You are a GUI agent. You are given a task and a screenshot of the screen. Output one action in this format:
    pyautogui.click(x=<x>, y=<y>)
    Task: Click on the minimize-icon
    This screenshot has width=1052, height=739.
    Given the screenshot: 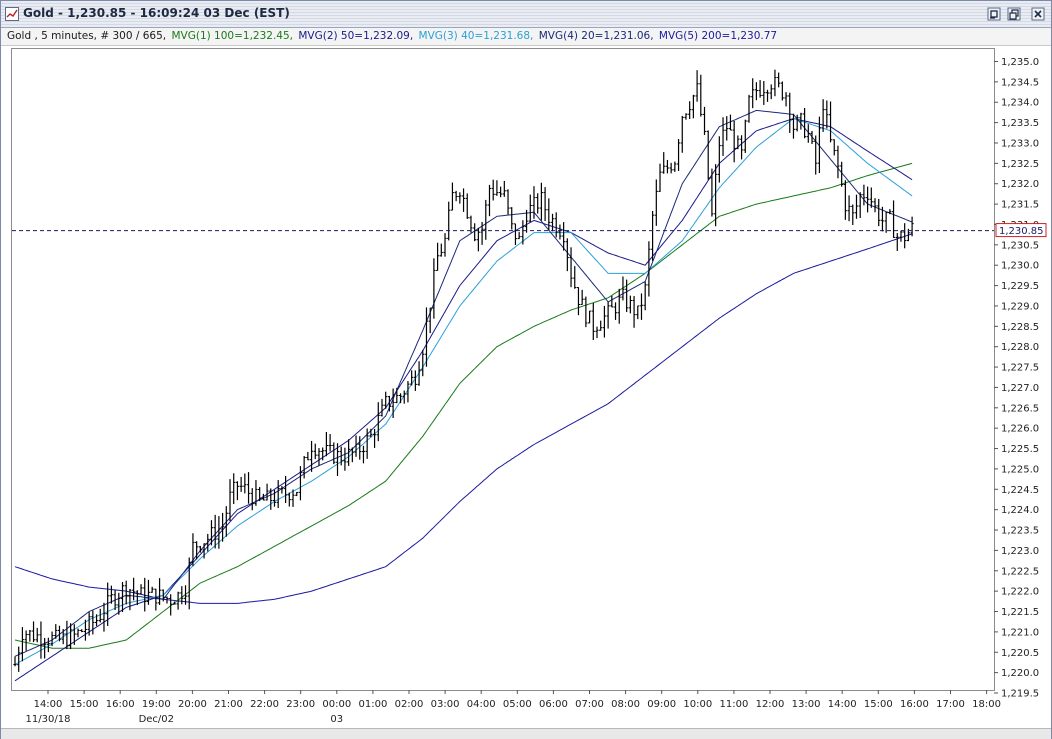 What is the action you would take?
    pyautogui.click(x=994, y=14)
    